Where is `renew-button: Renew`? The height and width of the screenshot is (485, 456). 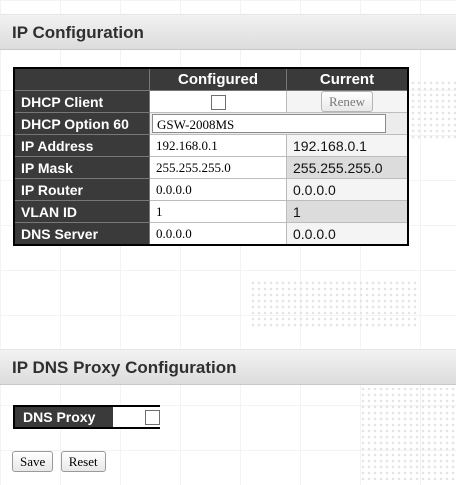
renew-button: Renew is located at coordinates (347, 101).